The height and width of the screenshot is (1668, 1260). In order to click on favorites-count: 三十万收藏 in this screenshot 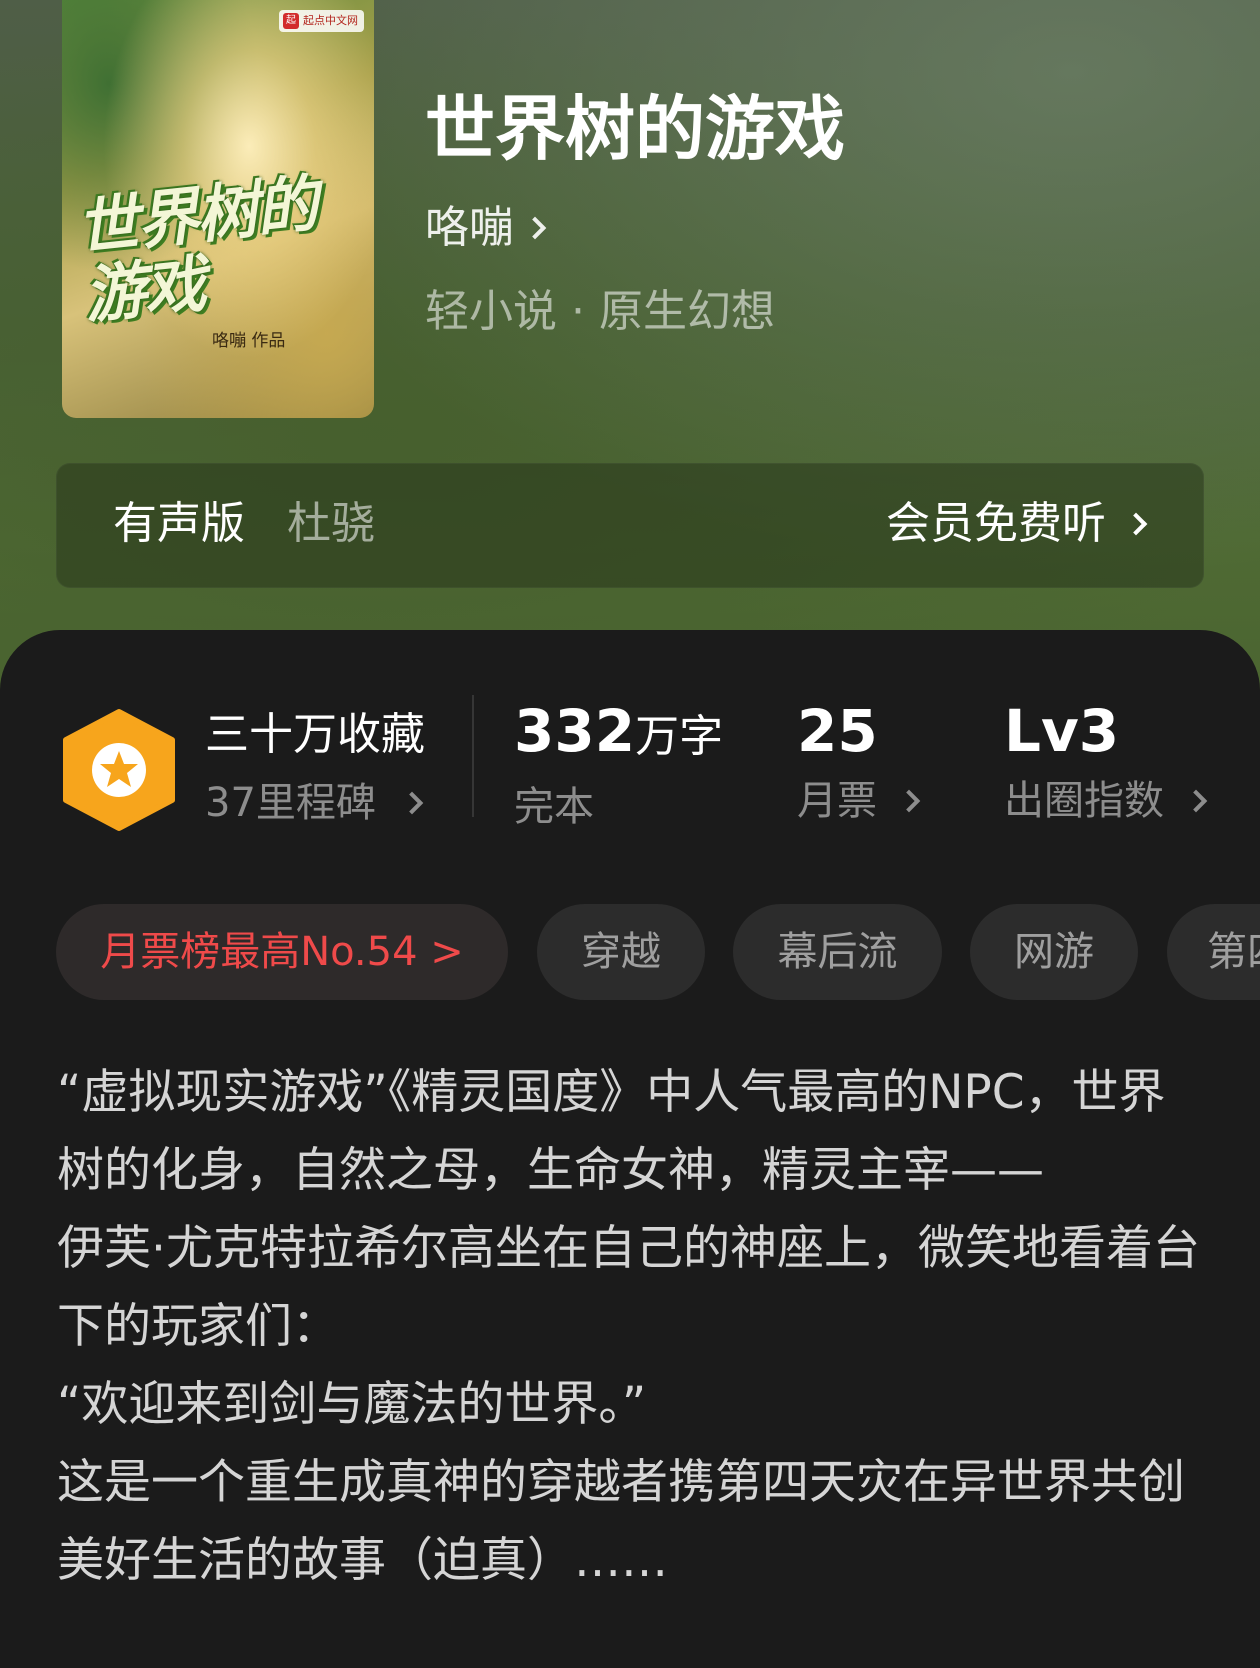, I will do `click(315, 735)`.